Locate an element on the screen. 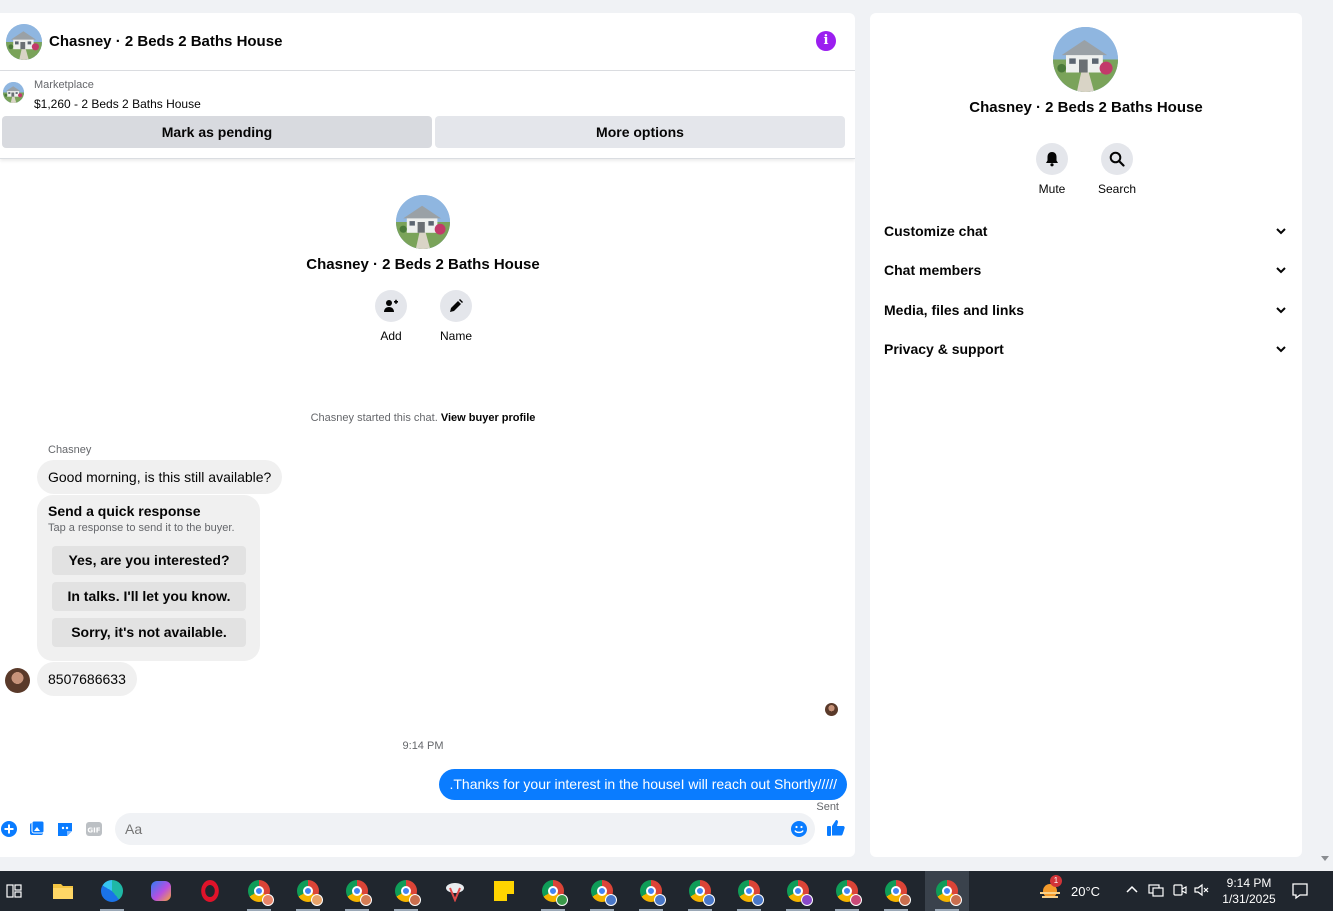 The height and width of the screenshot is (911, 1333). weather-alert-badge: 1 is located at coordinates (1056, 881).